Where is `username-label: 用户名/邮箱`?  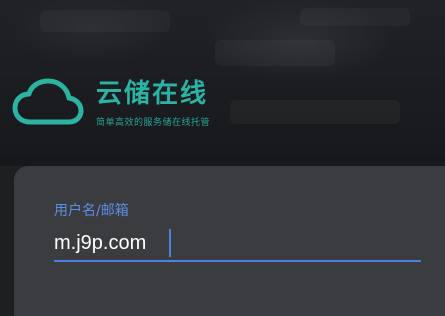
username-label: 用户名/邮箱 is located at coordinates (91, 211).